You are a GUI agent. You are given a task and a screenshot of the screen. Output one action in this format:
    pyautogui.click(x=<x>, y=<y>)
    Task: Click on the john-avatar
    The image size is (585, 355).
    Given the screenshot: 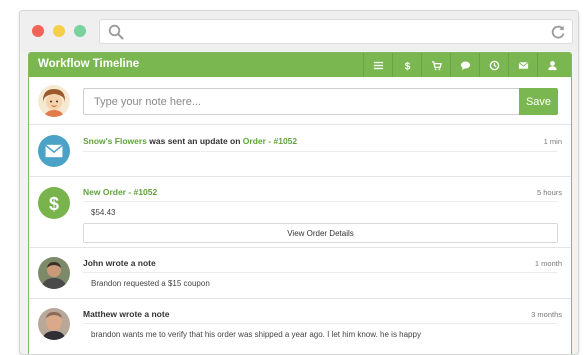 What is the action you would take?
    pyautogui.click(x=54, y=273)
    